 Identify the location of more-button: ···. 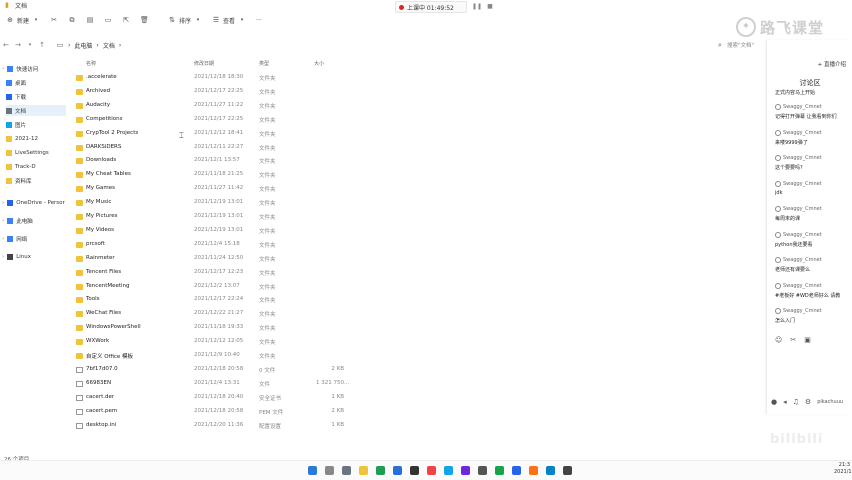
(259, 20).